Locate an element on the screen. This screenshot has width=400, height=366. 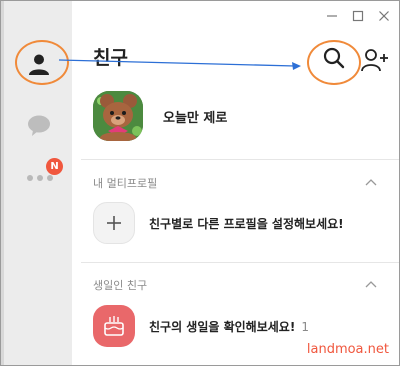
search-icon is located at coordinates (334, 58).